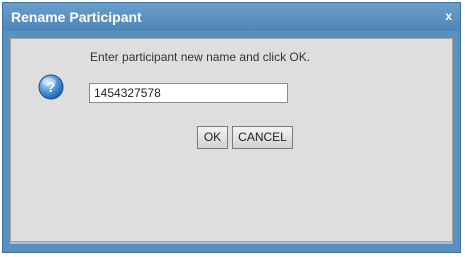 Image resolution: width=465 pixels, height=257 pixels. Describe the element at coordinates (448, 16) in the screenshot. I see `close-icon: x` at that location.